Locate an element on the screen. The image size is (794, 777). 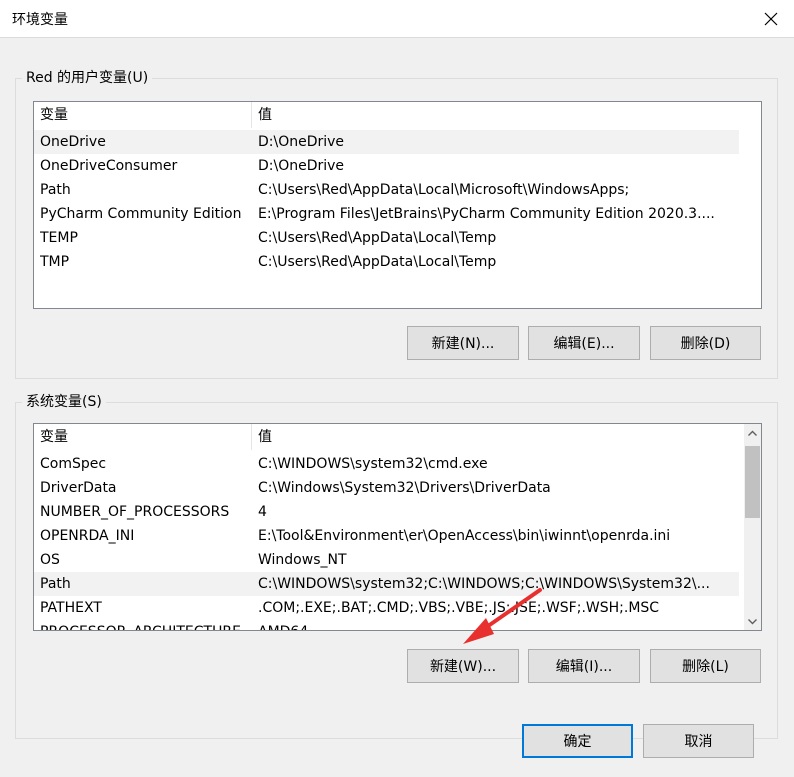
close-icon is located at coordinates (771, 19).